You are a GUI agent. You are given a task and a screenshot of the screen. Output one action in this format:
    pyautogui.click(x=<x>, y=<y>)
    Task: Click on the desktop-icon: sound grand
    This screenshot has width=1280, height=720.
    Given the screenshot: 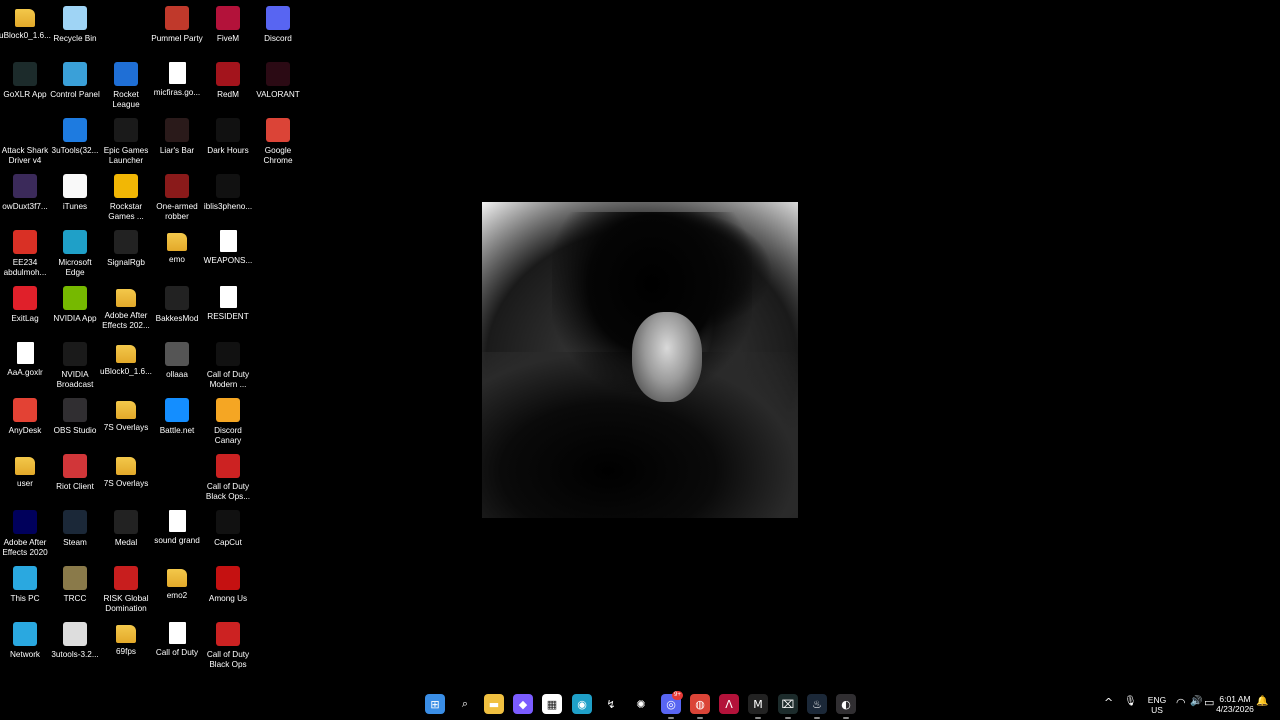 What is the action you would take?
    pyautogui.click(x=177, y=534)
    